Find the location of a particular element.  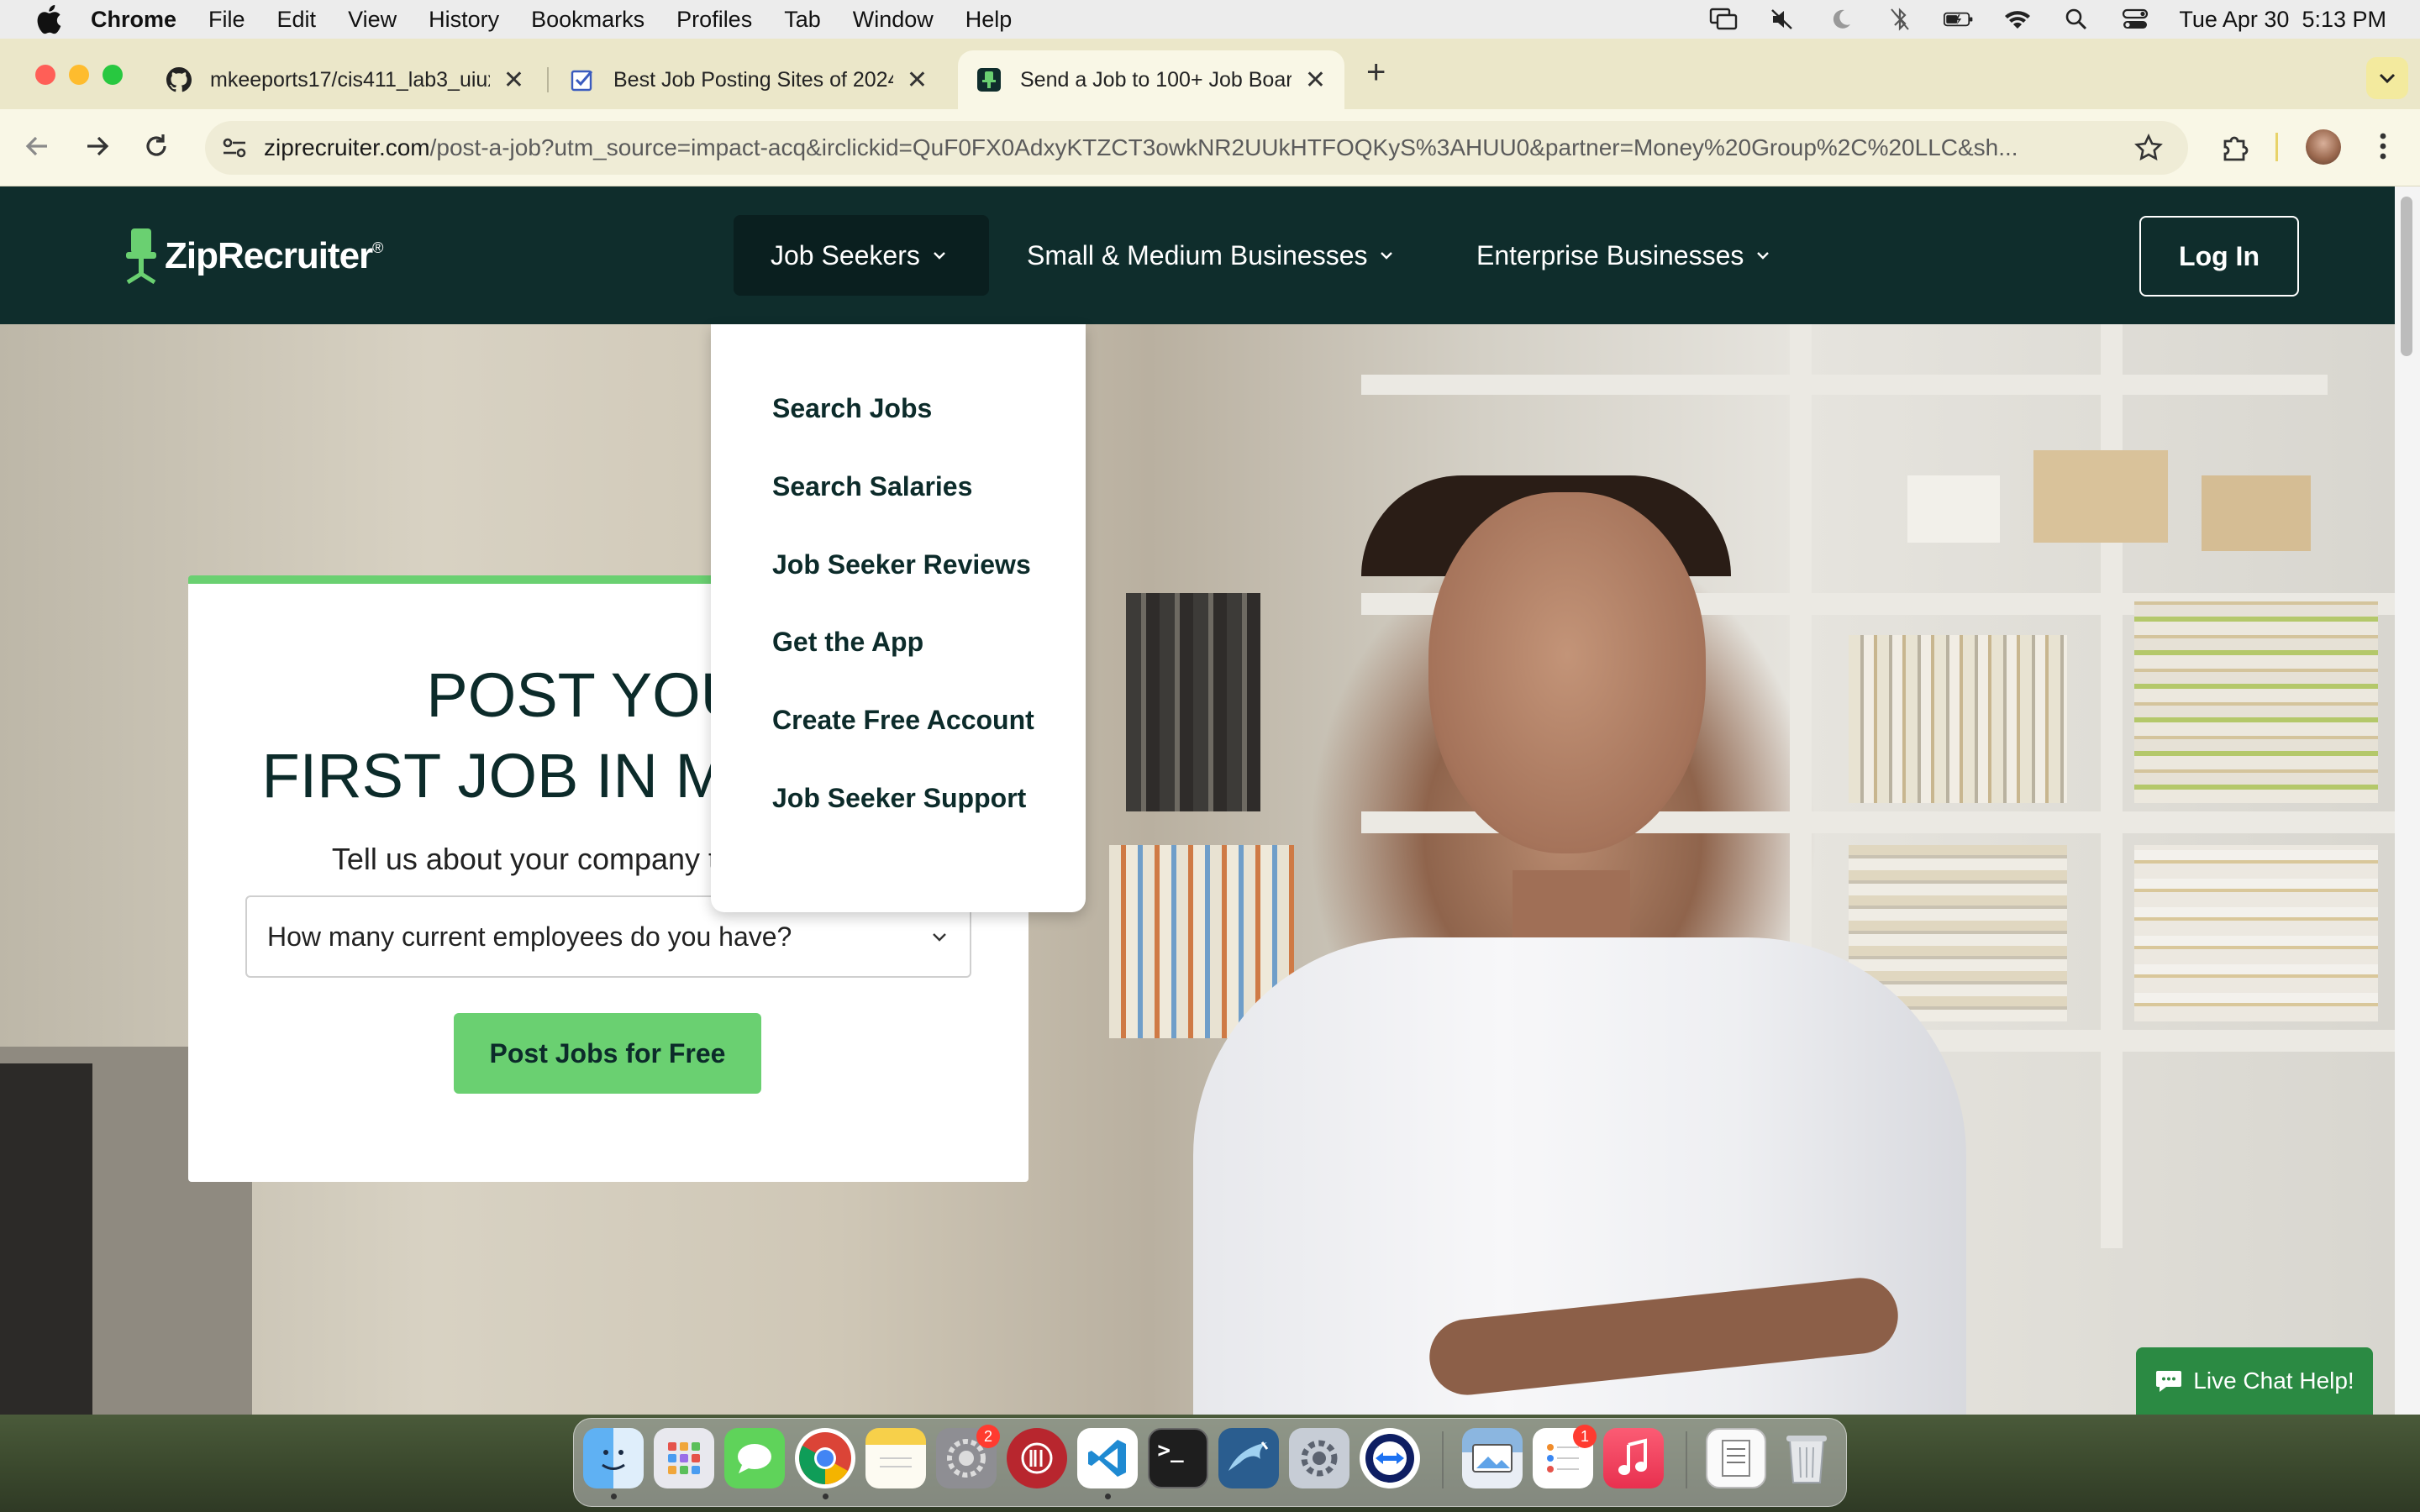

menu-bookmarks: Bookmarks is located at coordinates (587, 20).